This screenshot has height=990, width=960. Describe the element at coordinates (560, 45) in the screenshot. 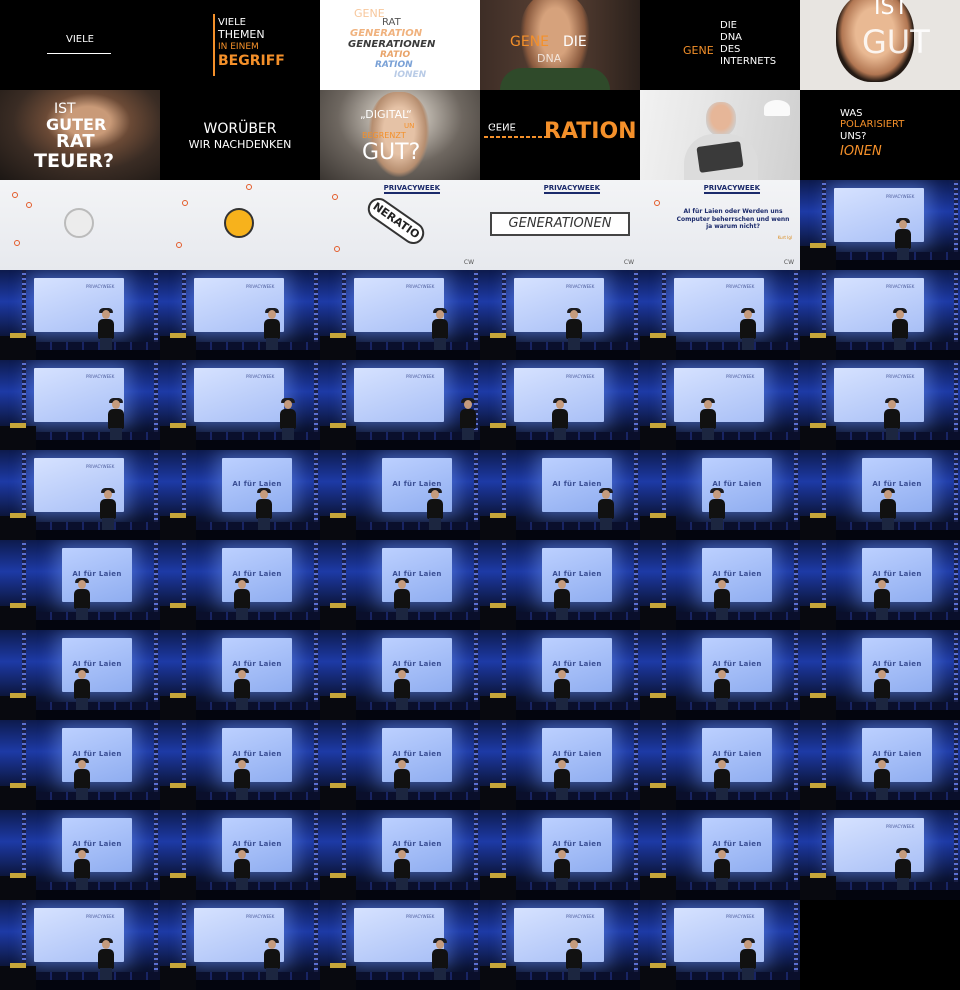

I see `frame-gene-die-dna: GENE DIE DNA` at that location.